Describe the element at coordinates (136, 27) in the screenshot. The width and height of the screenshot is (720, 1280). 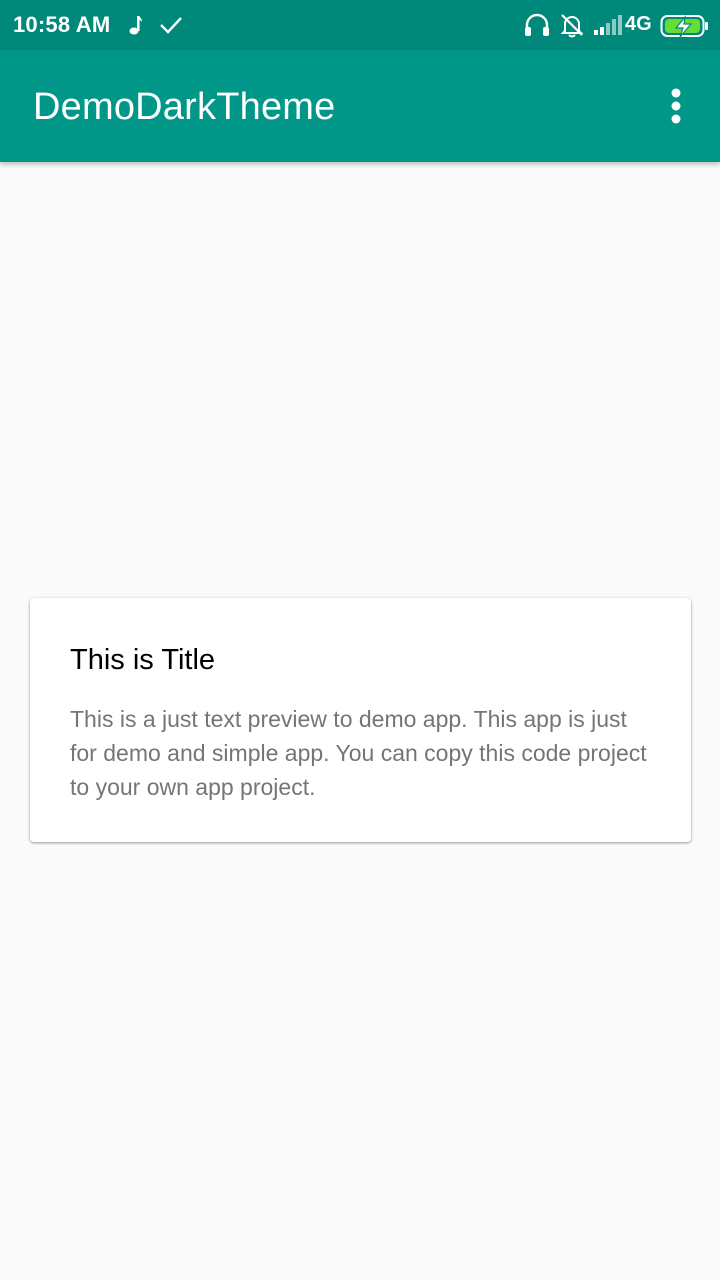
I see `music-note-icon` at that location.